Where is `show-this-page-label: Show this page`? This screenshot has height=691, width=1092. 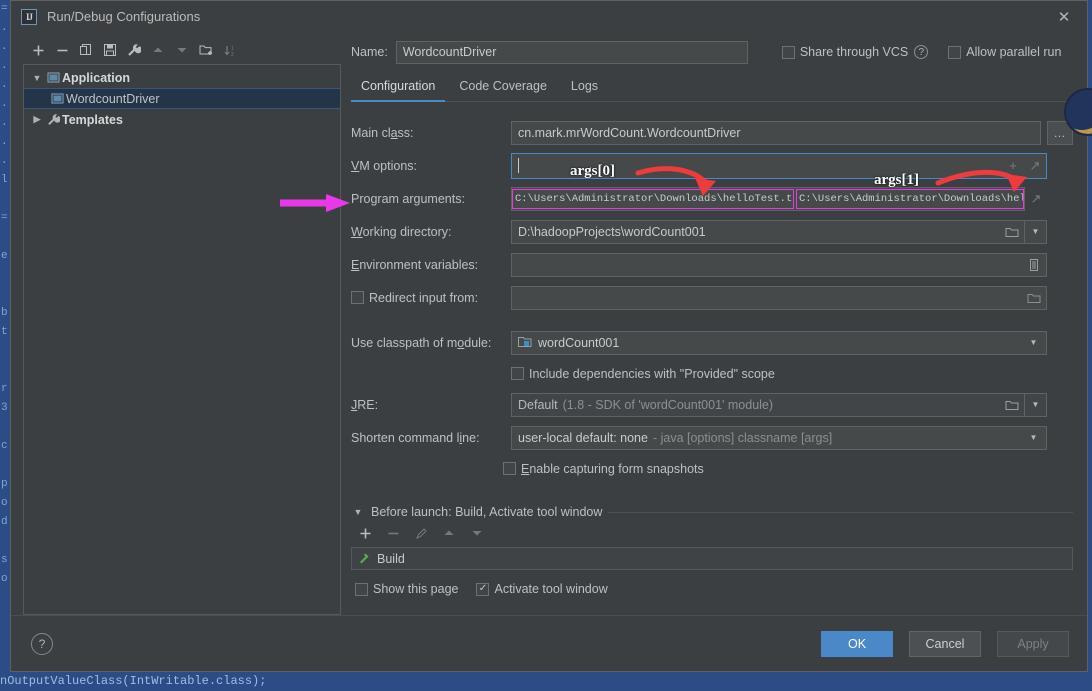 show-this-page-label: Show this page is located at coordinates (416, 589).